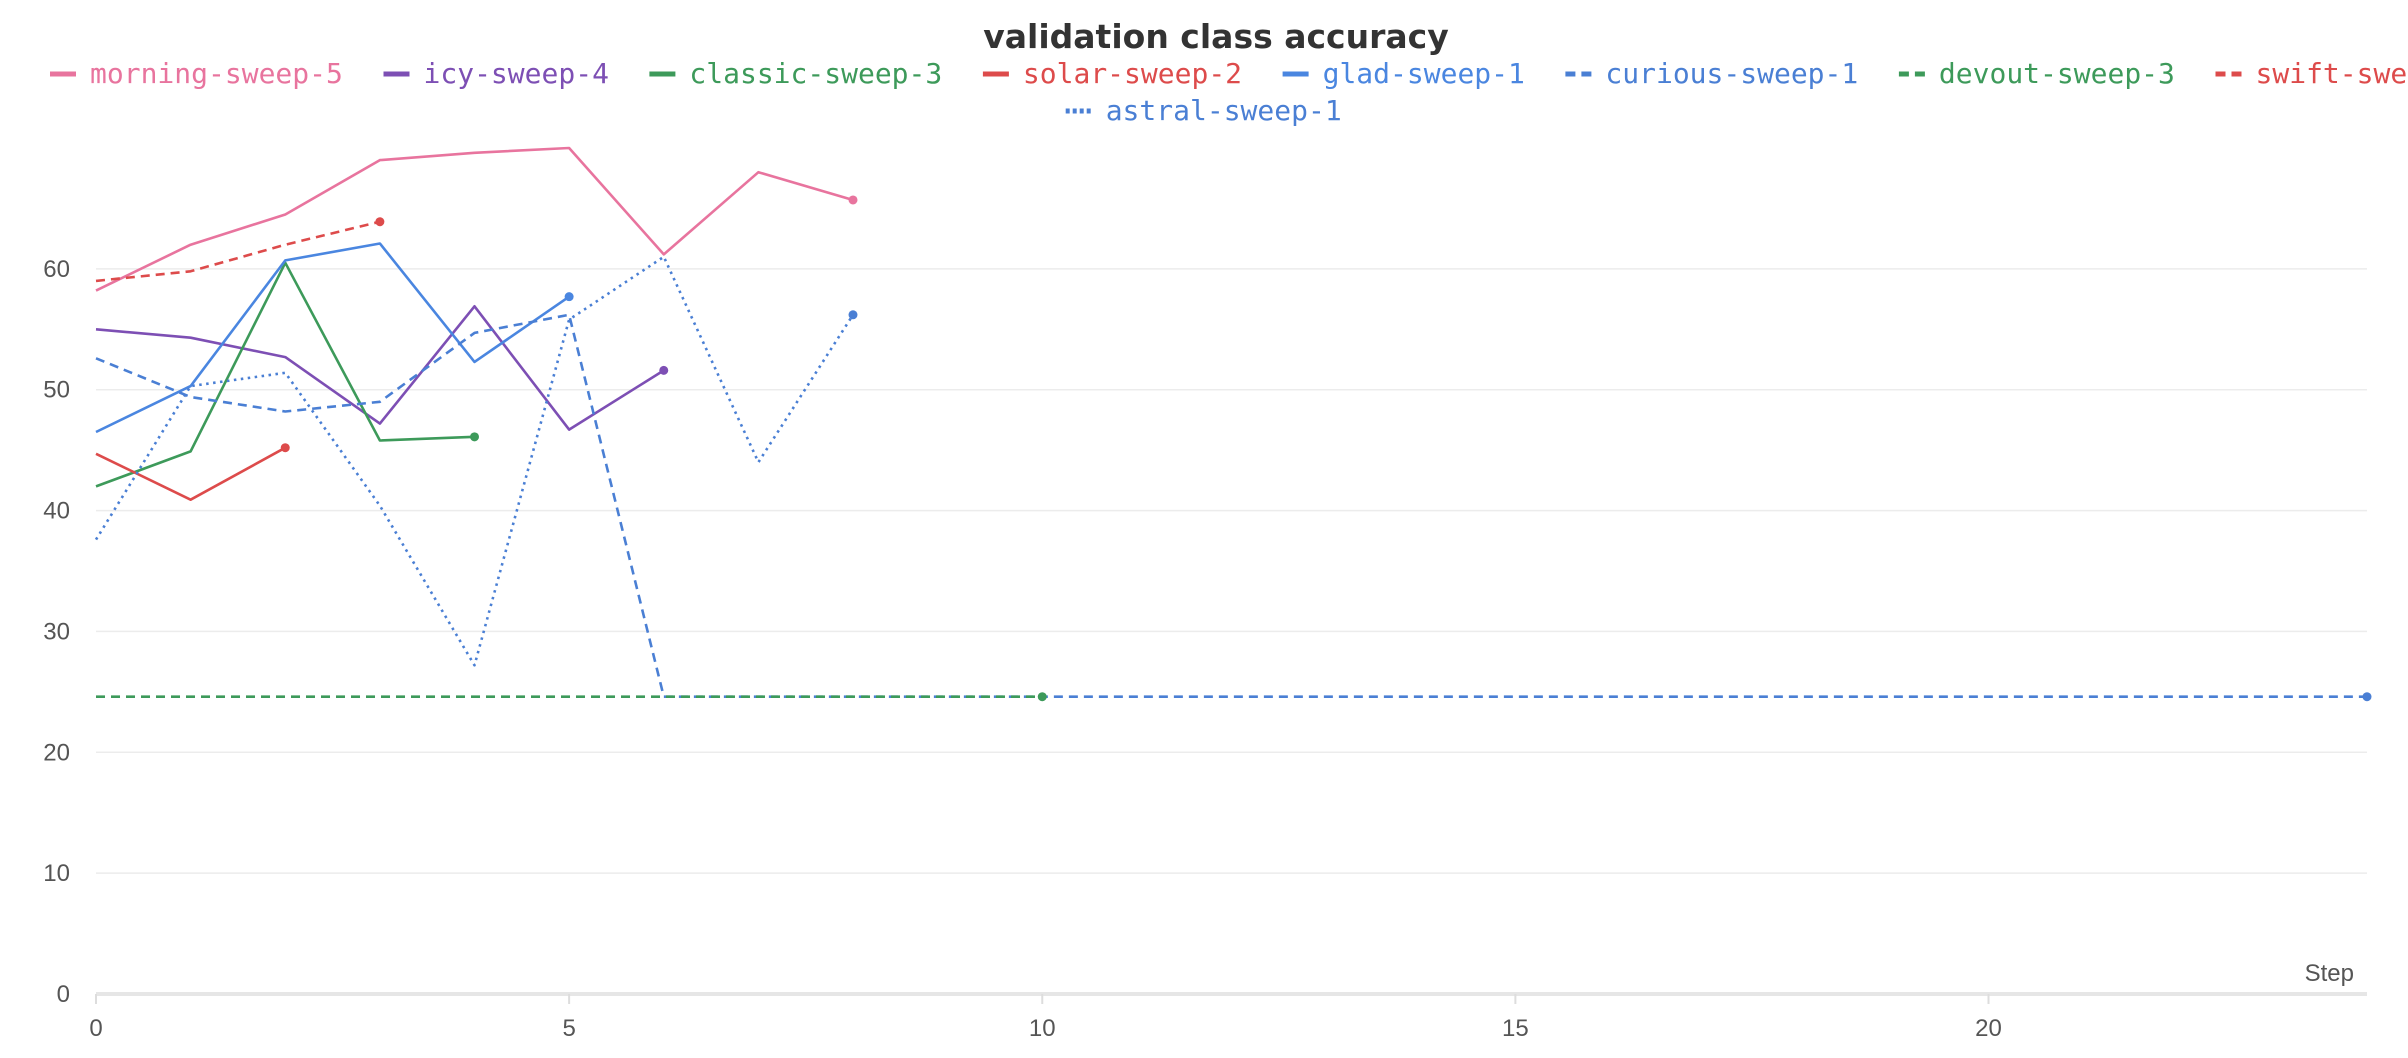 The width and height of the screenshot is (2408, 1058). What do you see at coordinates (1132, 73) in the screenshot?
I see `legend-label-solar-sweep-2: solar-sweep-2` at bounding box center [1132, 73].